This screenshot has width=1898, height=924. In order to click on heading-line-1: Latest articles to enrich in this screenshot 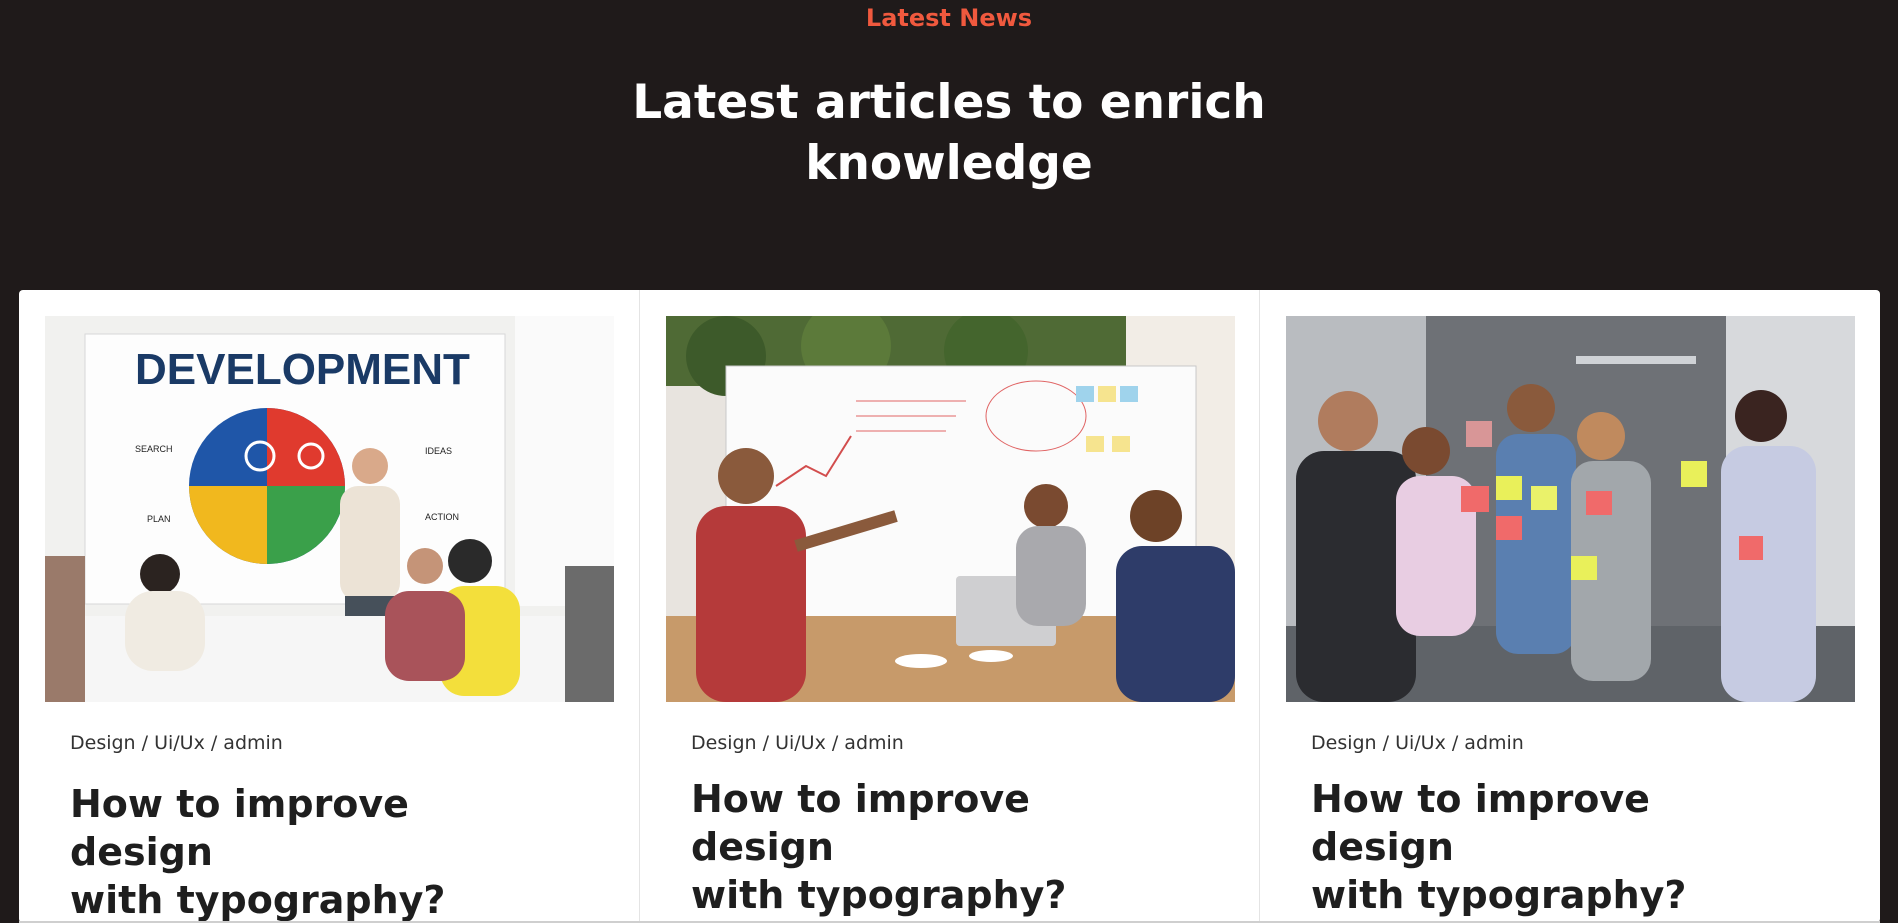, I will do `click(949, 102)`.